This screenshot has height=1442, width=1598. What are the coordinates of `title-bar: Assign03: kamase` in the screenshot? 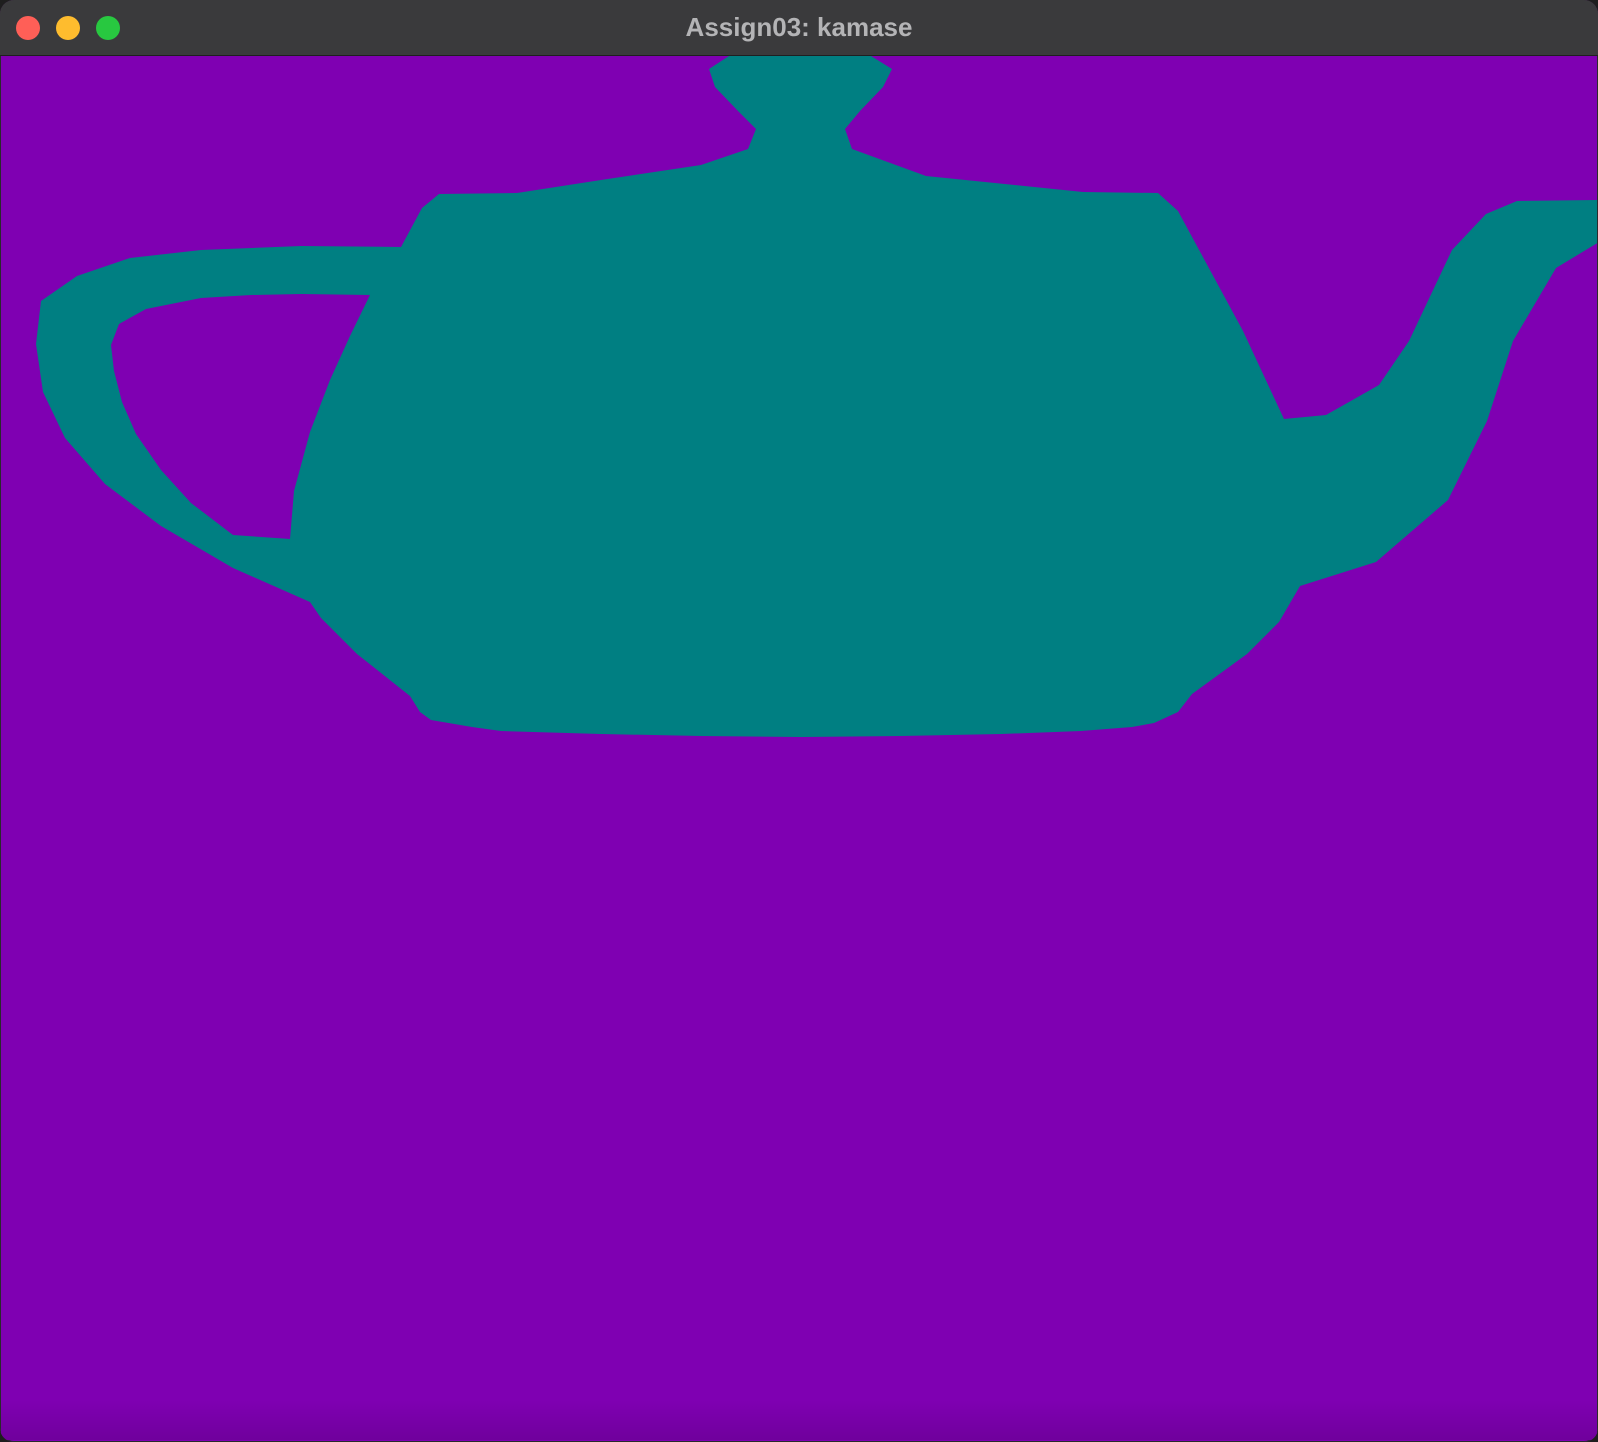 It's located at (799, 28).